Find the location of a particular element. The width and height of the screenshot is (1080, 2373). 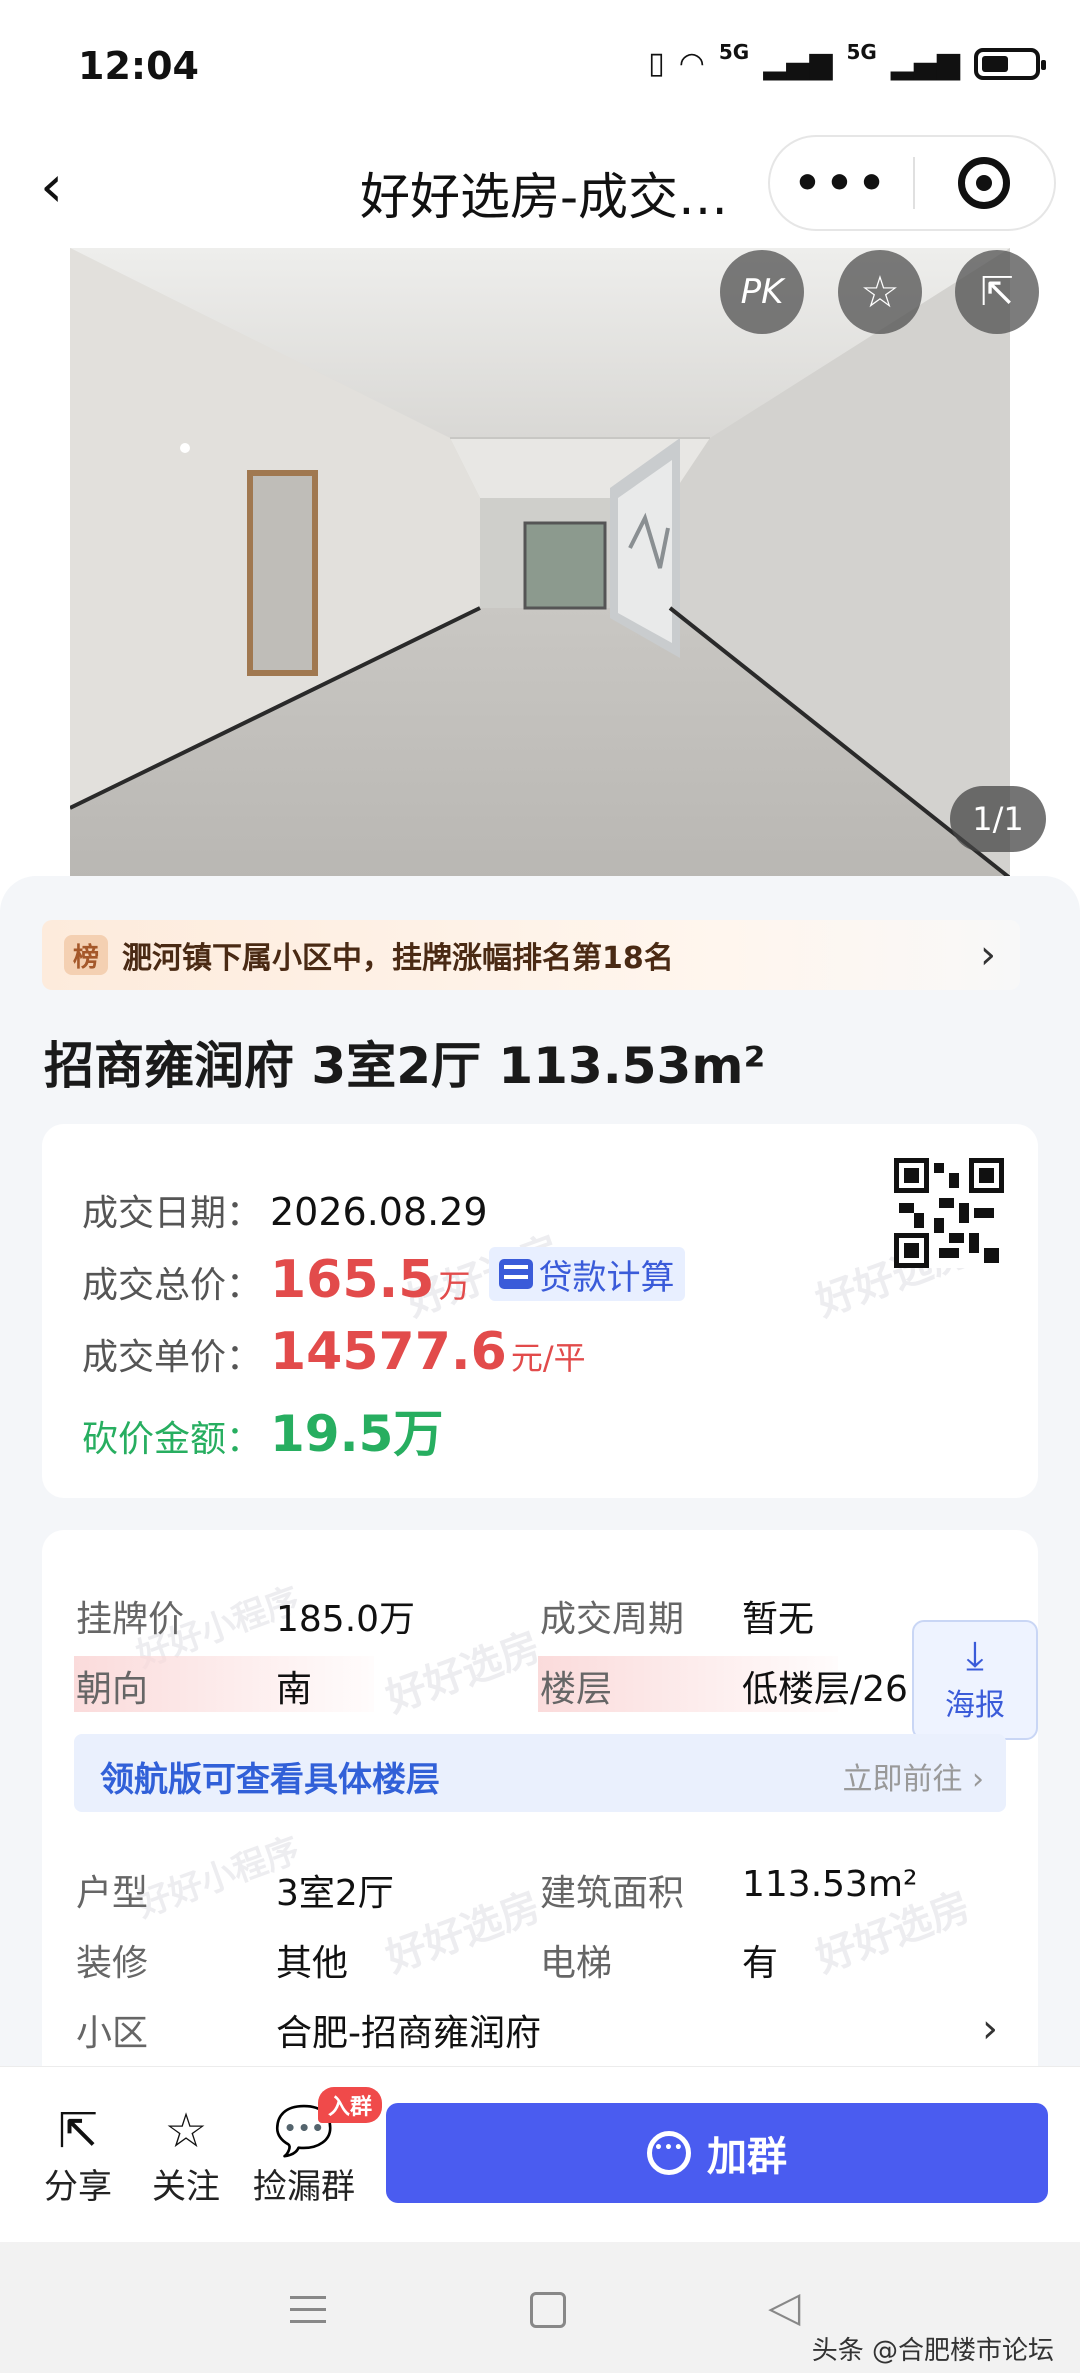

deal-cut-label: 砍价金额： is located at coordinates (172, 1439).